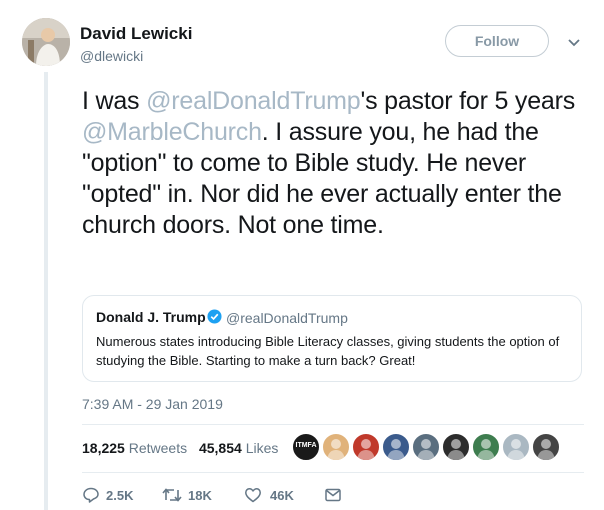 Image resolution: width=604 pixels, height=510 pixels. What do you see at coordinates (151, 317) in the screenshot?
I see `quoted-author-name: Donald J. Trump` at bounding box center [151, 317].